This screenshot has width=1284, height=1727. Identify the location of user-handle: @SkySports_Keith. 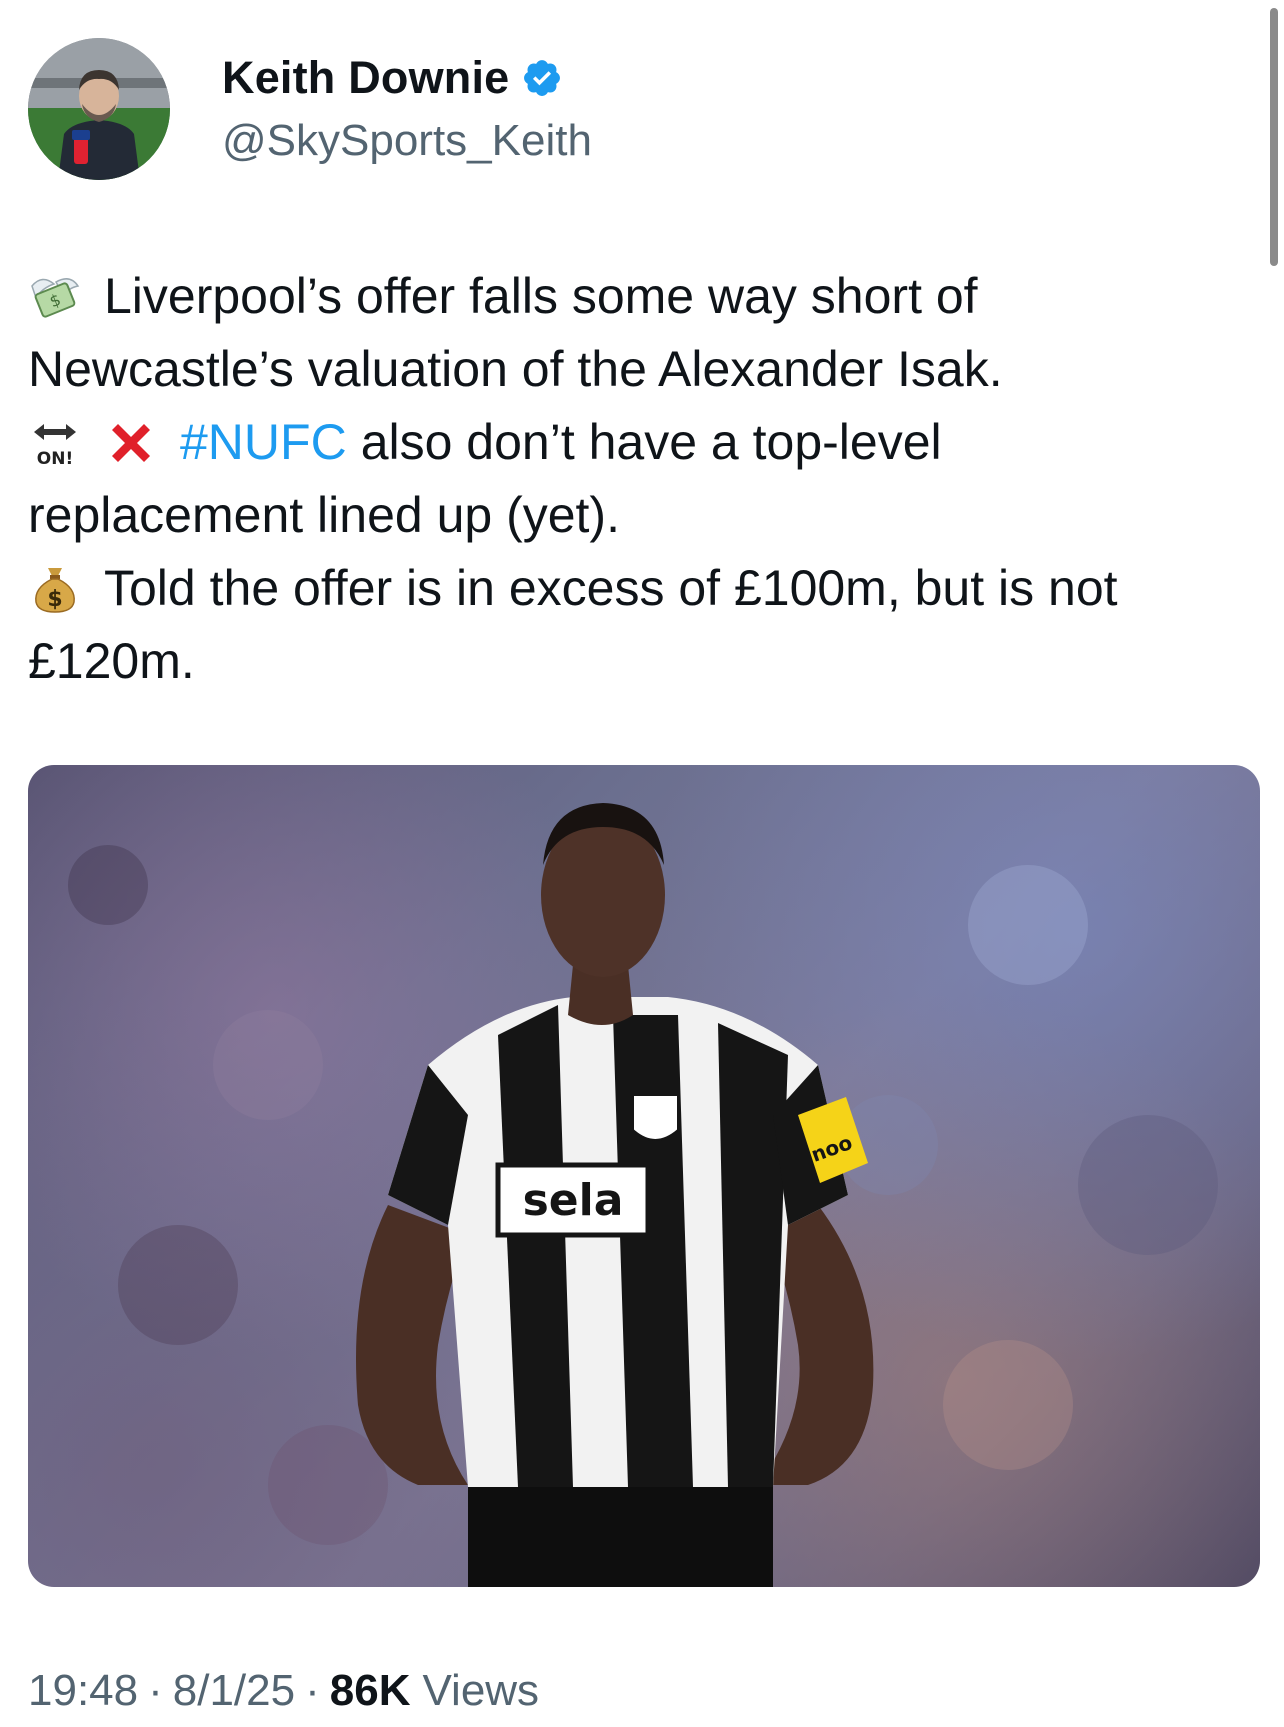
(407, 141).